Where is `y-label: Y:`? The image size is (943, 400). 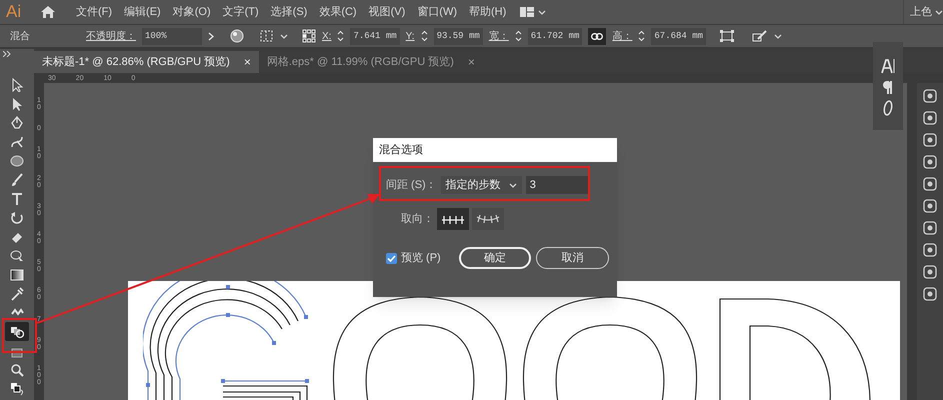
y-label: Y: is located at coordinates (410, 37).